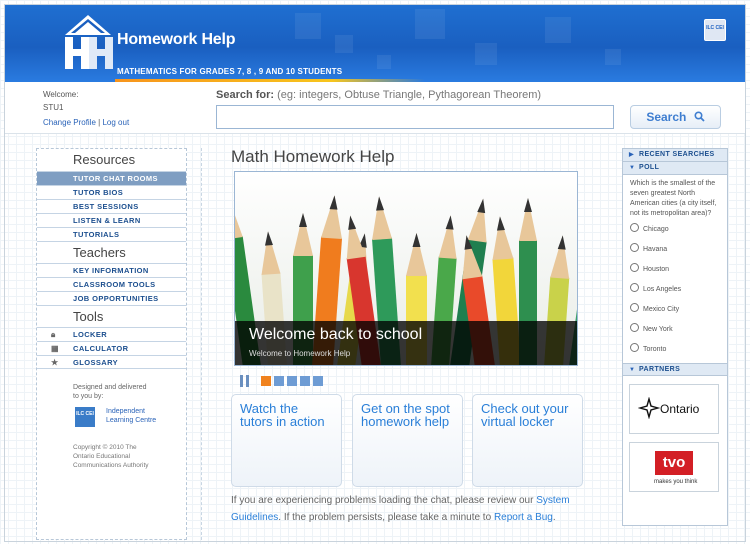 Image resolution: width=750 pixels, height=544 pixels. Describe the element at coordinates (282, 415) in the screenshot. I see `card-watch-tutors-text: Watch the tutors in action` at that location.